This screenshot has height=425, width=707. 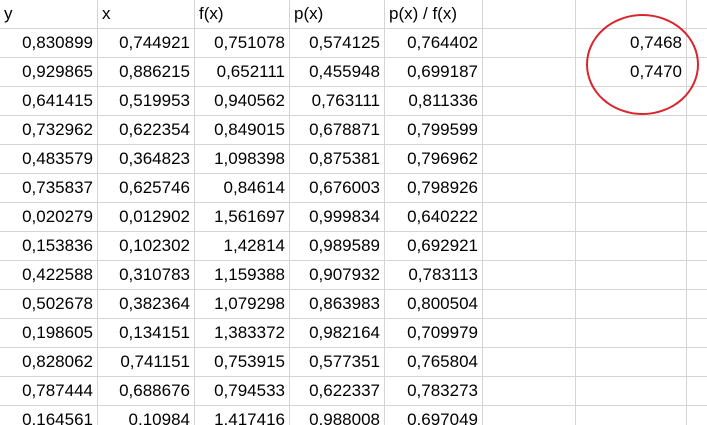 What do you see at coordinates (337, 14) in the screenshot?
I see `column-header-cell: p(x)` at bounding box center [337, 14].